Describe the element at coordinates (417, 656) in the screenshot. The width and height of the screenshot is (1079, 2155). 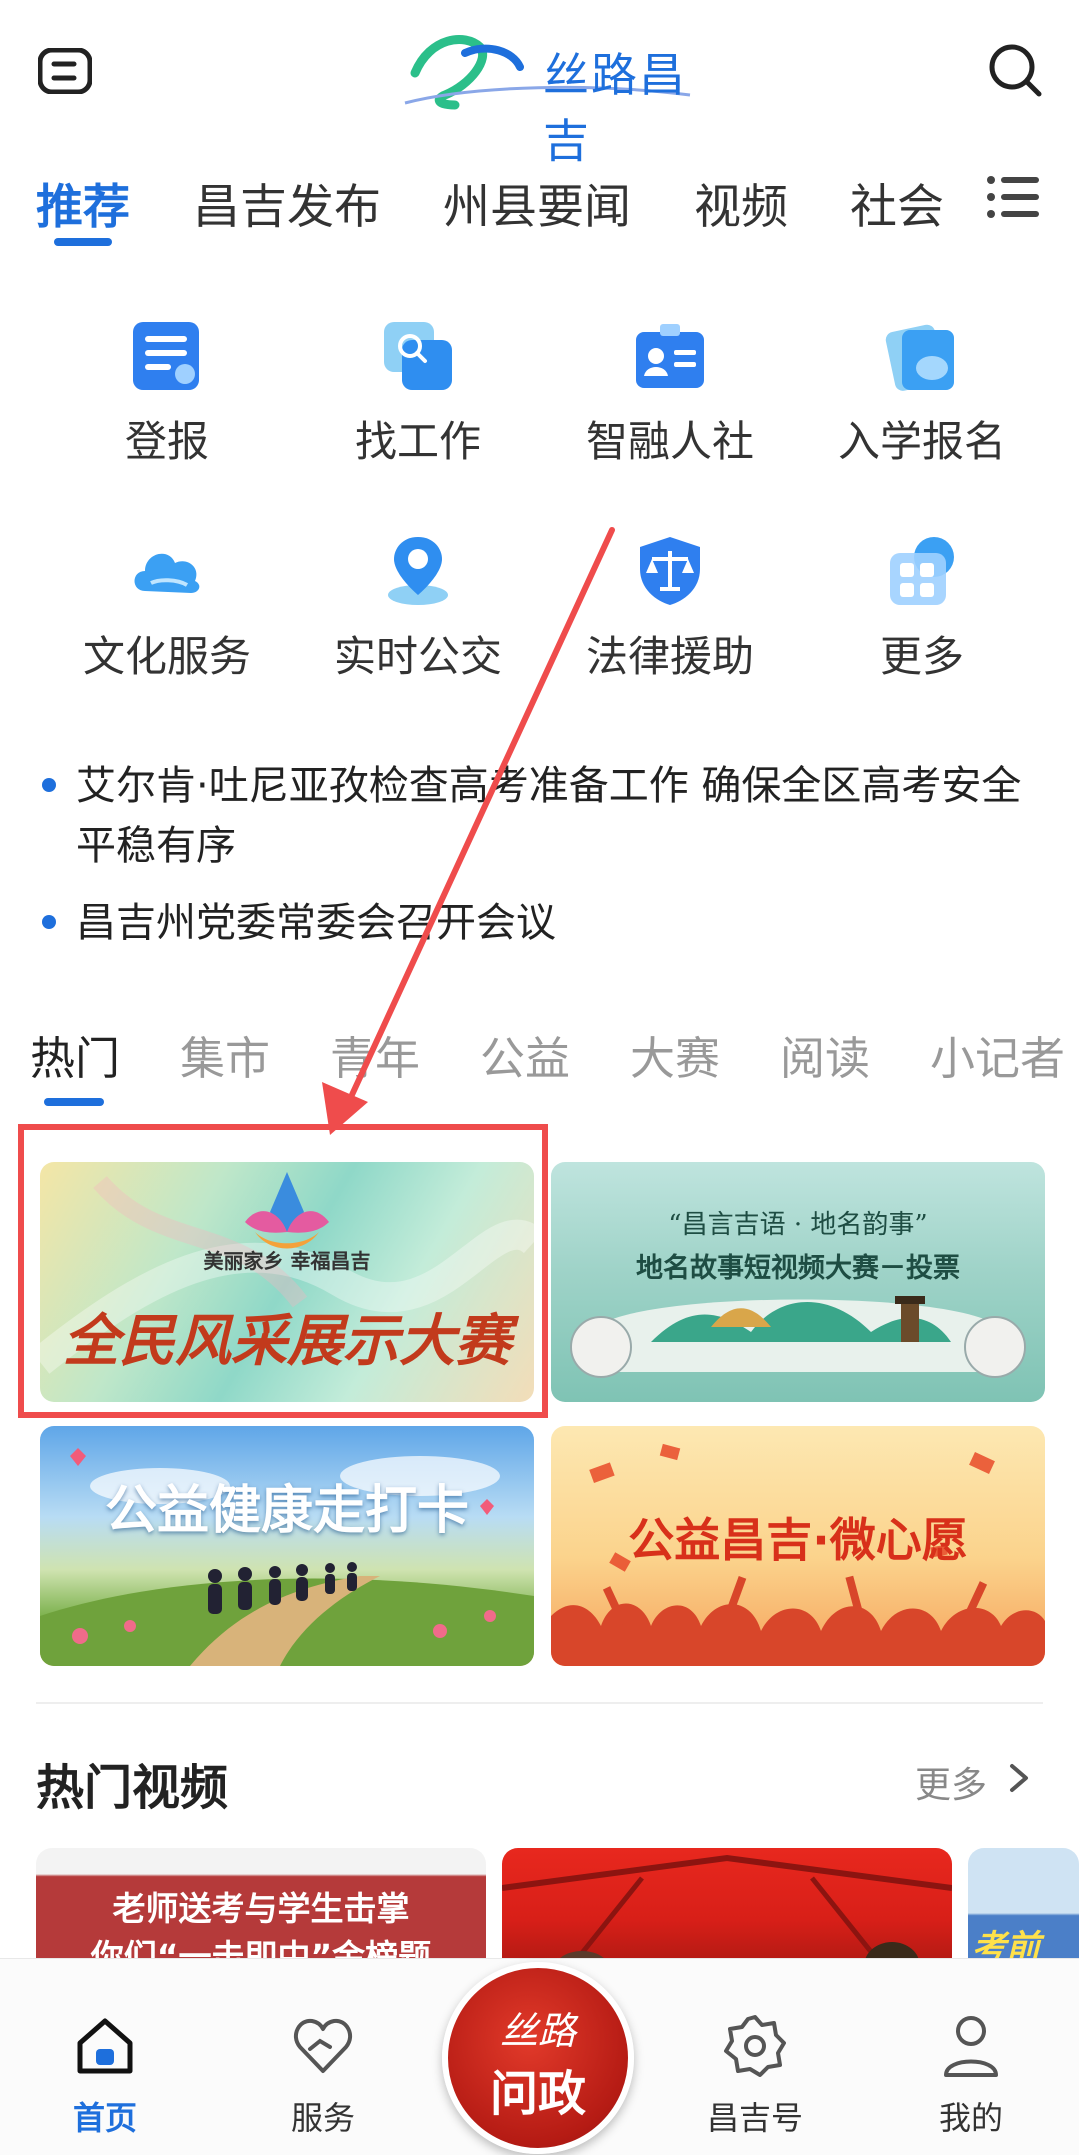
I see `service-label: 实时公交` at that location.